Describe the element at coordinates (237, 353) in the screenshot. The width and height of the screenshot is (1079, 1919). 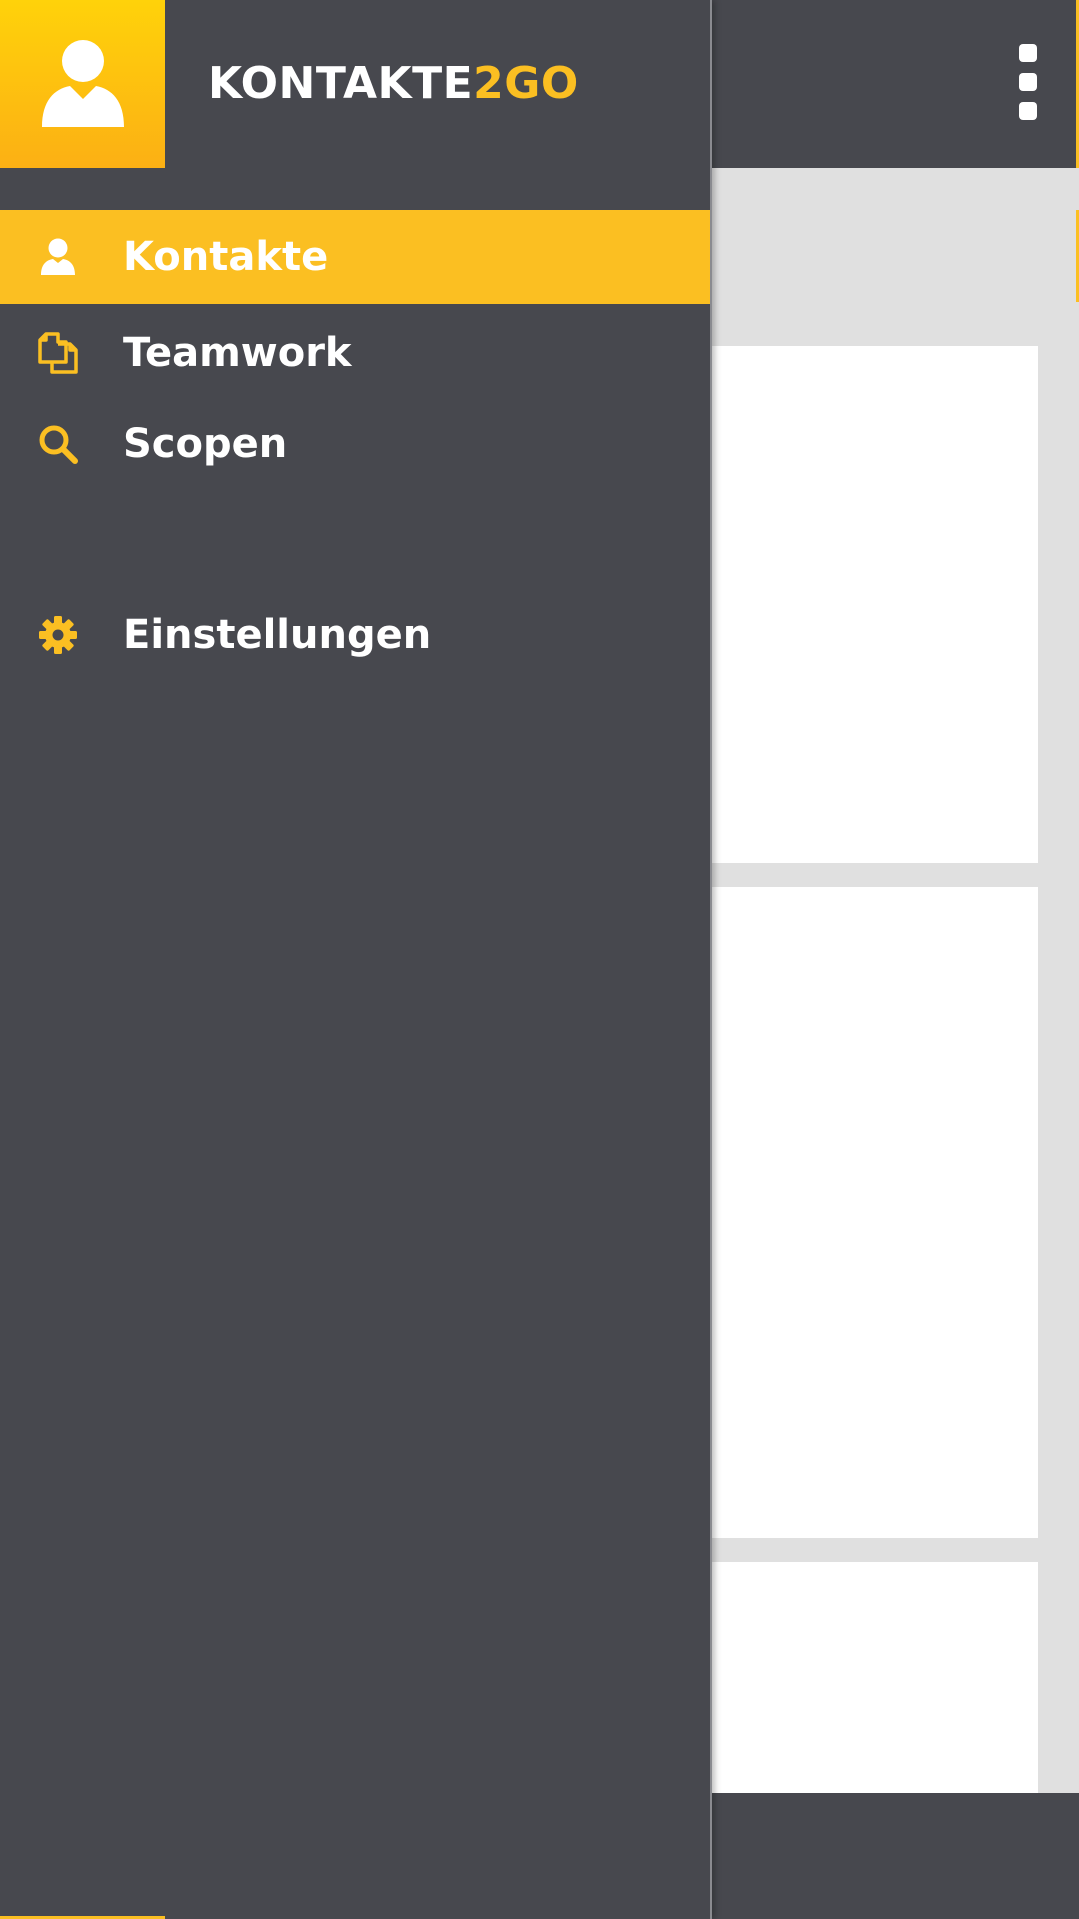
I see `nav-item-label: Teamwork` at that location.